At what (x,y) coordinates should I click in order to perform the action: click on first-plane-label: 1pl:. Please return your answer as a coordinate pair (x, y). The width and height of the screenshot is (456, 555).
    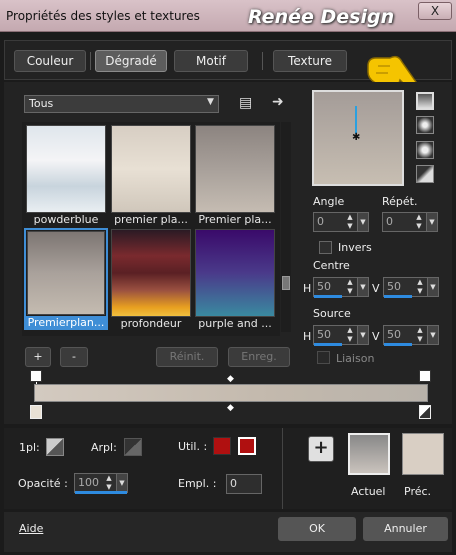
    Looking at the image, I should click on (29, 447).